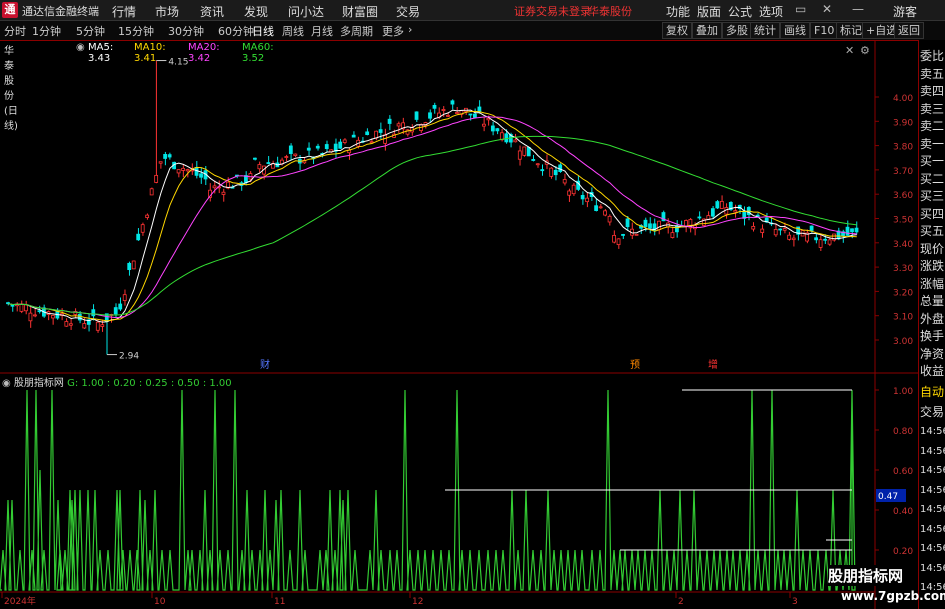 The width and height of the screenshot is (945, 609). Describe the element at coordinates (256, 11) in the screenshot. I see `menu-faxian: 发现` at that location.